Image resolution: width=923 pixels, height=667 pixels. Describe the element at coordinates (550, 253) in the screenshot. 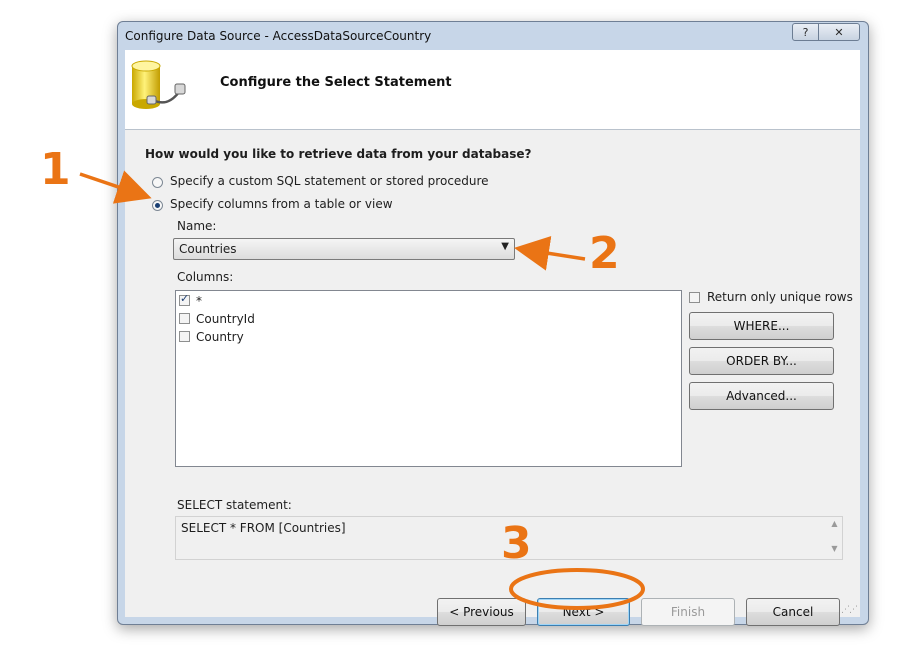

I see `arrow-to-name-select` at that location.